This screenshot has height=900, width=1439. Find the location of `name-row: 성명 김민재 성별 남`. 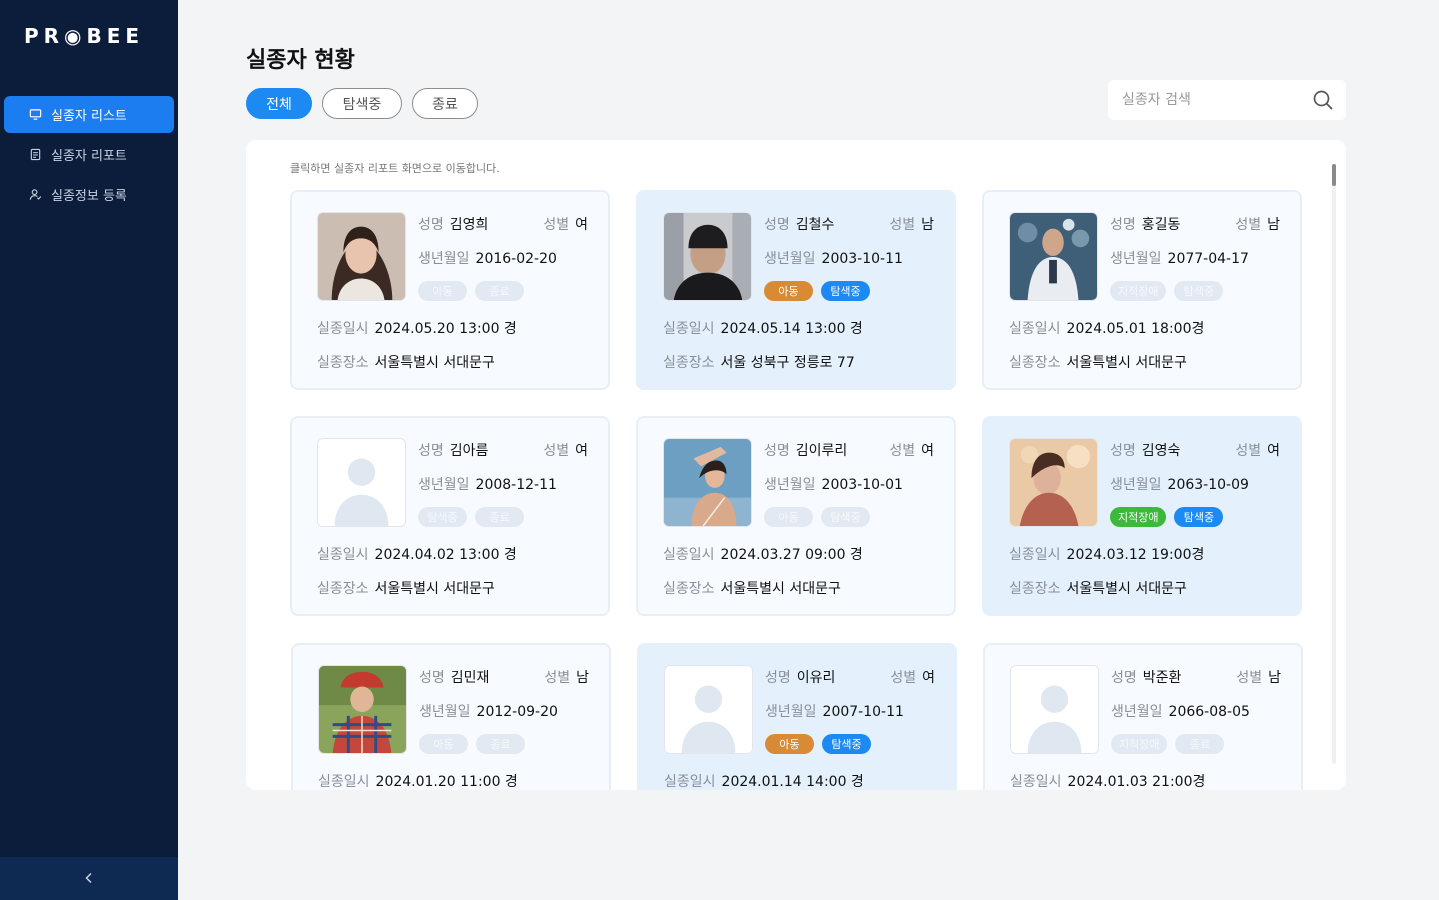

name-row: 성명 김민재 성별 남 is located at coordinates (504, 677).